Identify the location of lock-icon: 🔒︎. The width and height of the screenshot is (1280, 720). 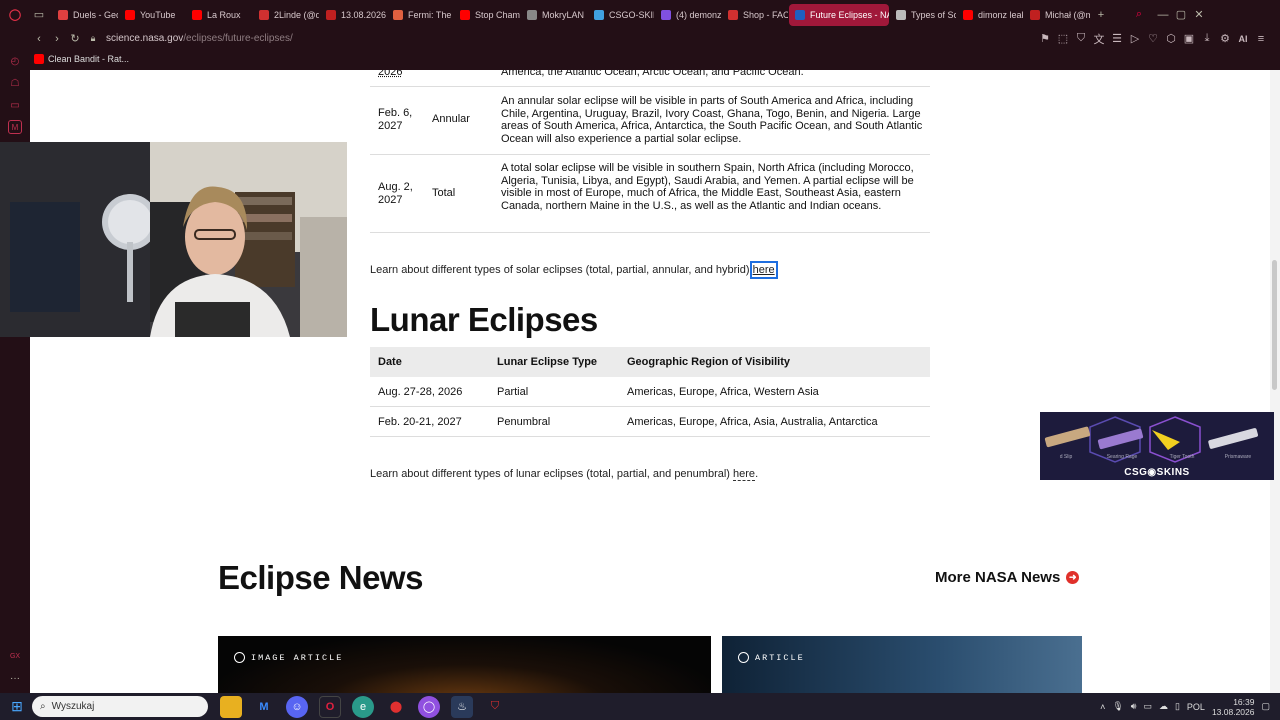
(93, 38).